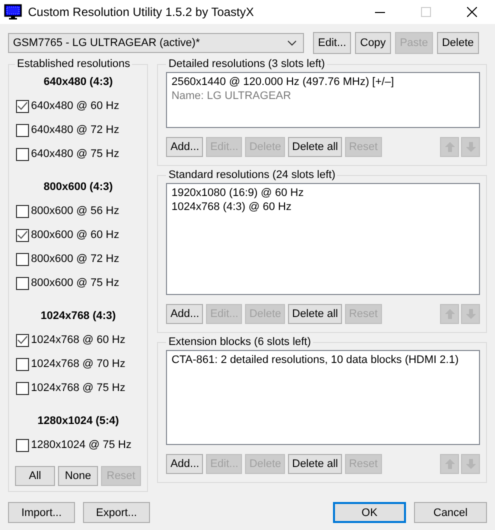 The image size is (495, 530). Describe the element at coordinates (323, 397) in the screenshot. I see `list-box: CTA-861: 2 detailed resolutions, 10 data blocks (HDMI 2.1)` at that location.